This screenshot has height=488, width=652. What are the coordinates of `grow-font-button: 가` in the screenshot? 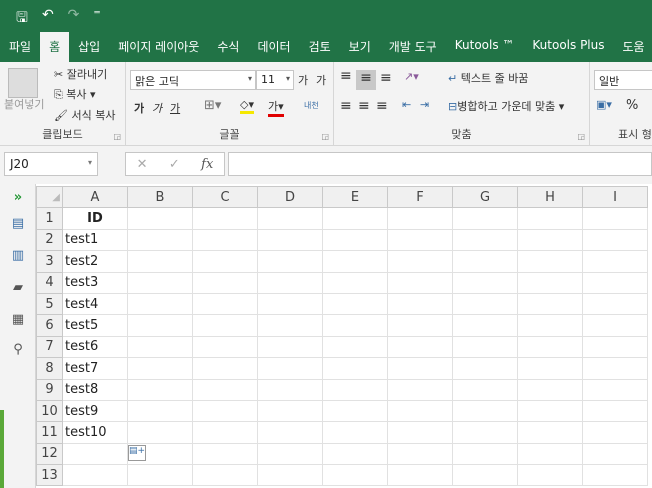 It's located at (303, 80).